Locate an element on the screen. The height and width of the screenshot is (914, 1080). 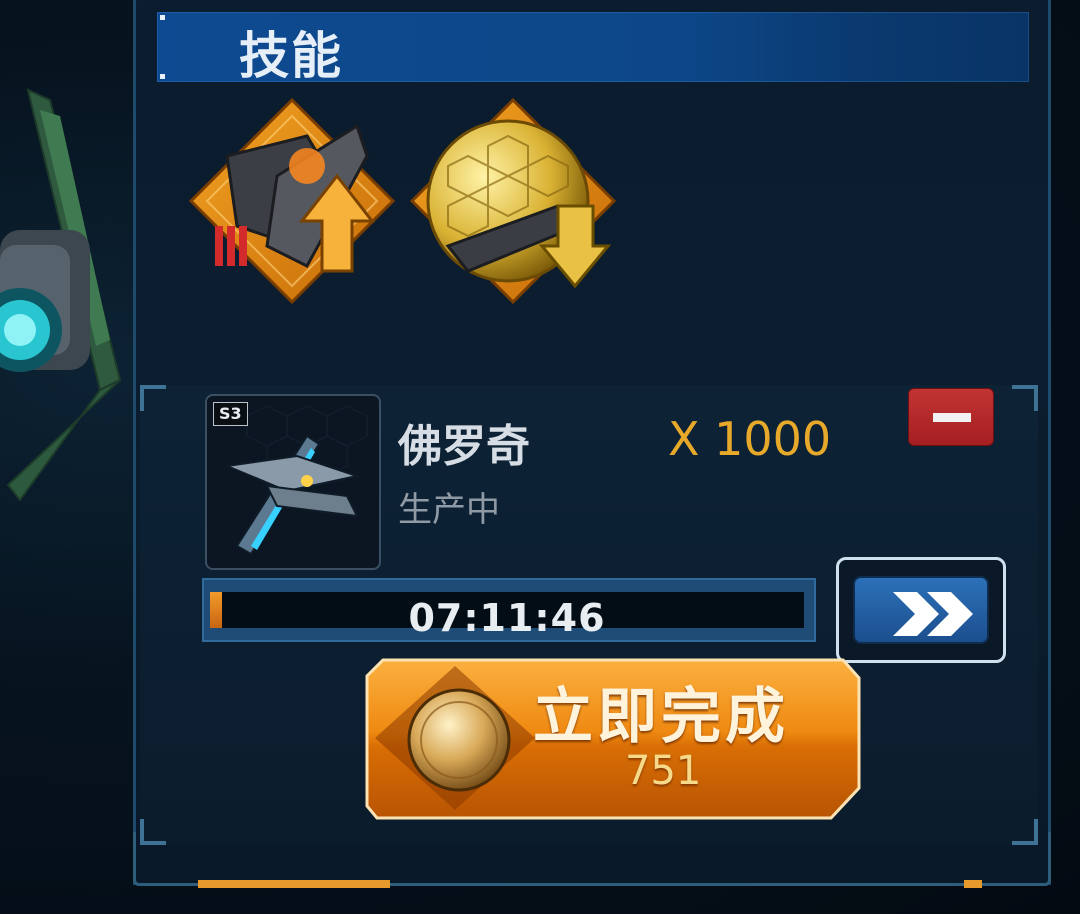
remove-from-queue-button is located at coordinates (951, 417).